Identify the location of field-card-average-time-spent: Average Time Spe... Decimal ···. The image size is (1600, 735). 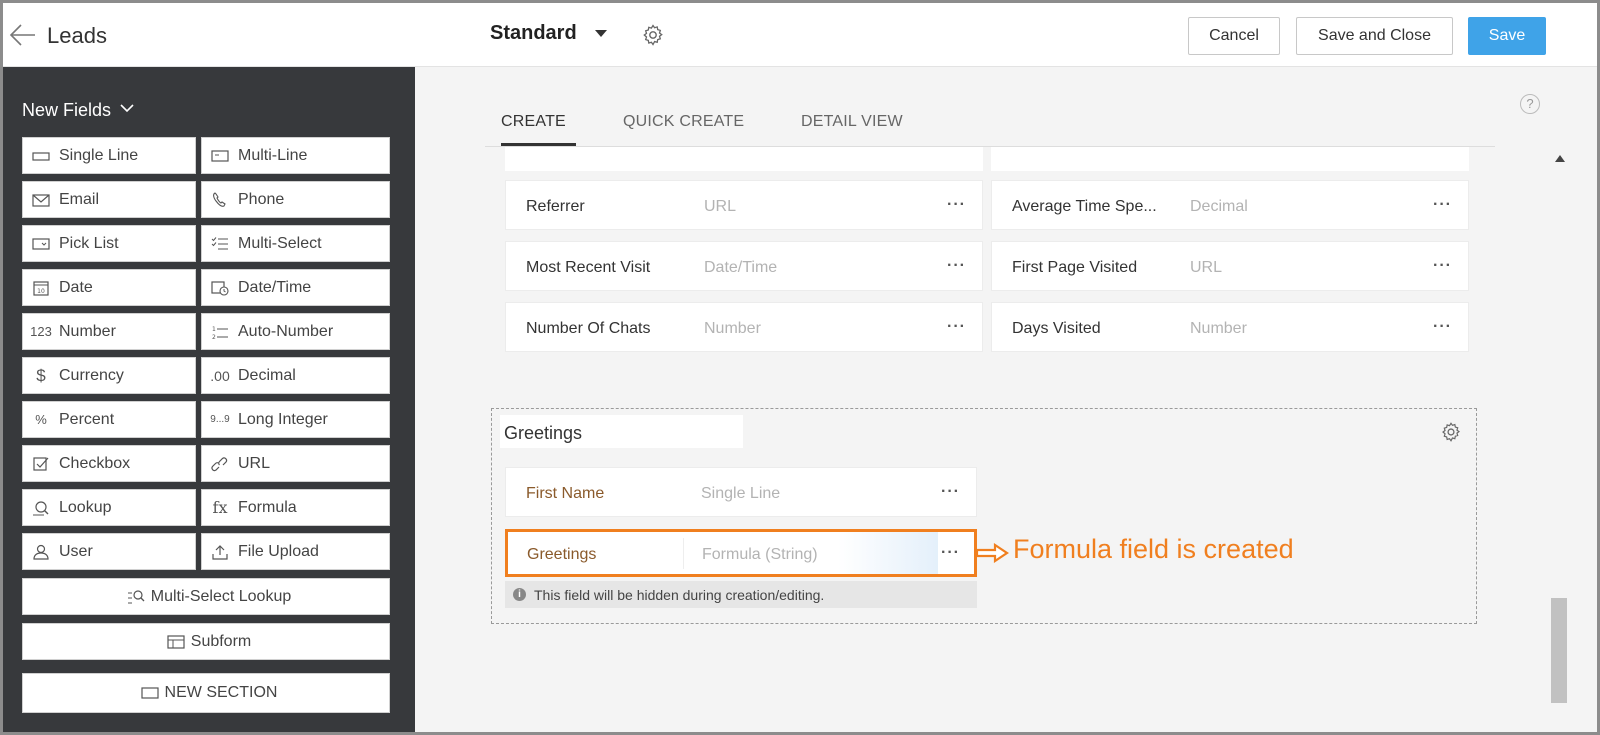
(1230, 205).